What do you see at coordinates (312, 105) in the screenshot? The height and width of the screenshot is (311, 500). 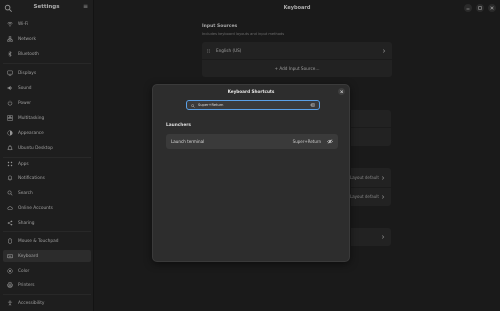 I see `clear-icon` at bounding box center [312, 105].